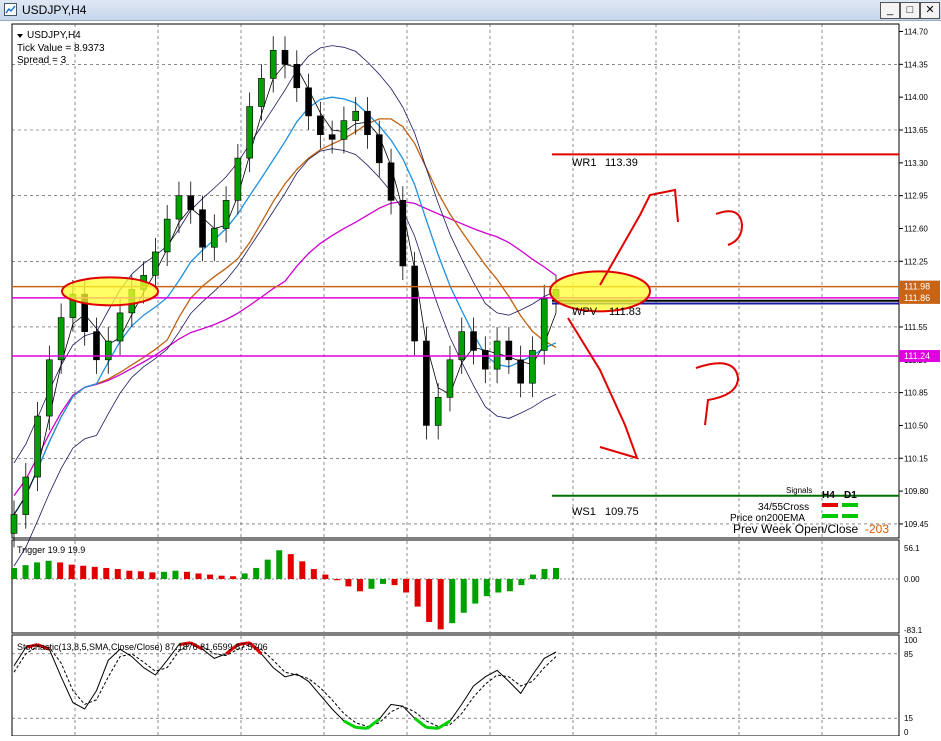 The height and width of the screenshot is (741, 941). What do you see at coordinates (51, 550) in the screenshot?
I see `trigger-title: Trigger 19.9 19.9` at bounding box center [51, 550].